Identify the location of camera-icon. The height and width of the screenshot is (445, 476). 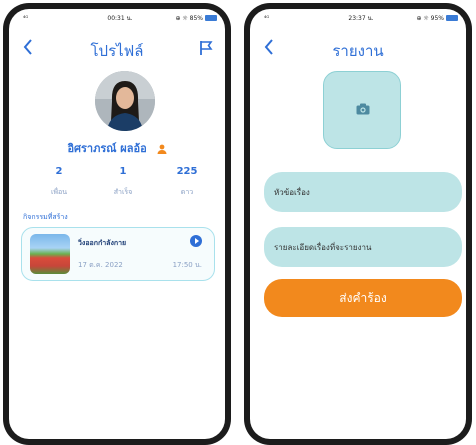
(363, 109).